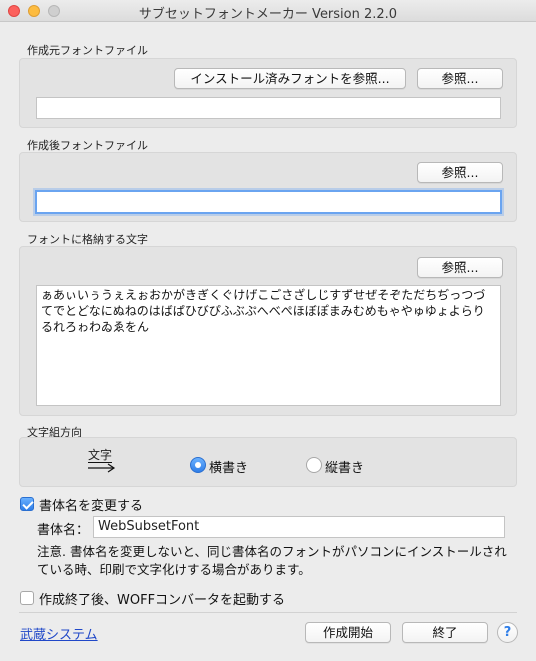 The height and width of the screenshot is (661, 536). What do you see at coordinates (228, 466) in the screenshot?
I see `horizontal-radio-label: 横書き` at bounding box center [228, 466].